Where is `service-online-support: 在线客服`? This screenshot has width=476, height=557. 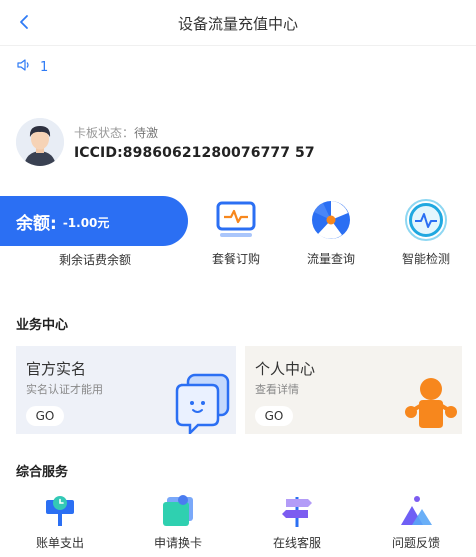 service-online-support: 在线客服 is located at coordinates (297, 522).